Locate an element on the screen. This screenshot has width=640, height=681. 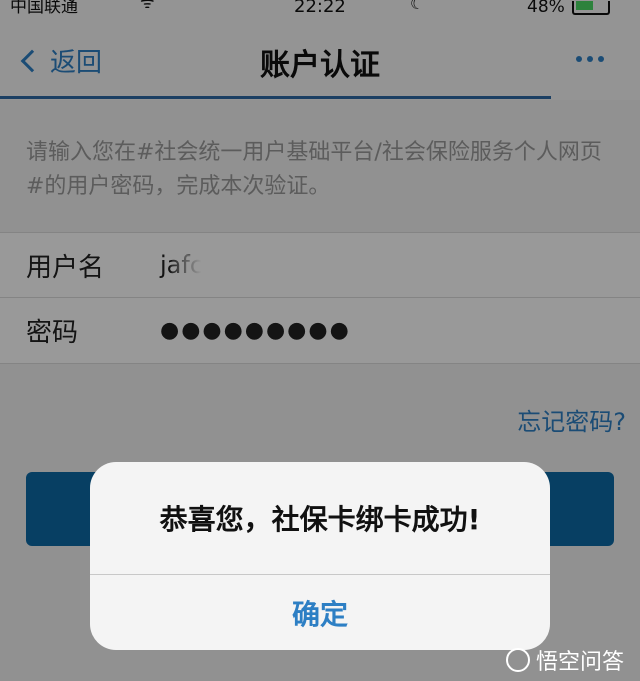
wukong-logo-icon is located at coordinates (518, 660).